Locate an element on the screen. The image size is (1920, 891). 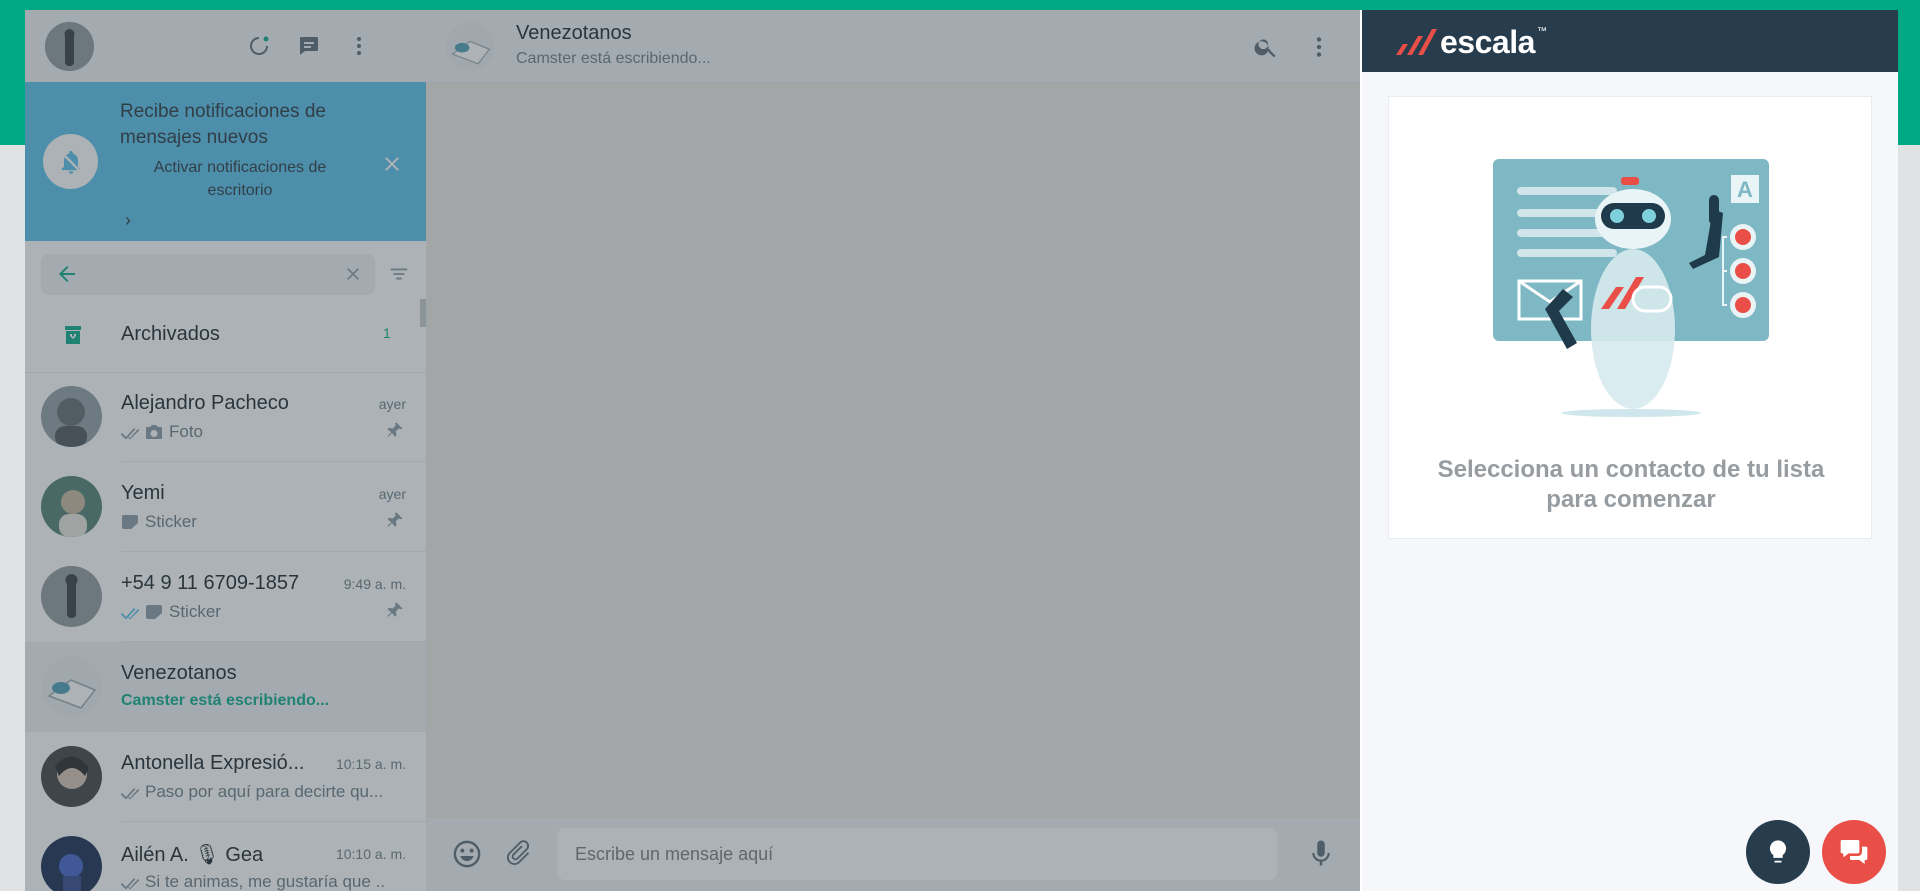
chat-time: 10:15 a. m. is located at coordinates (370, 764).